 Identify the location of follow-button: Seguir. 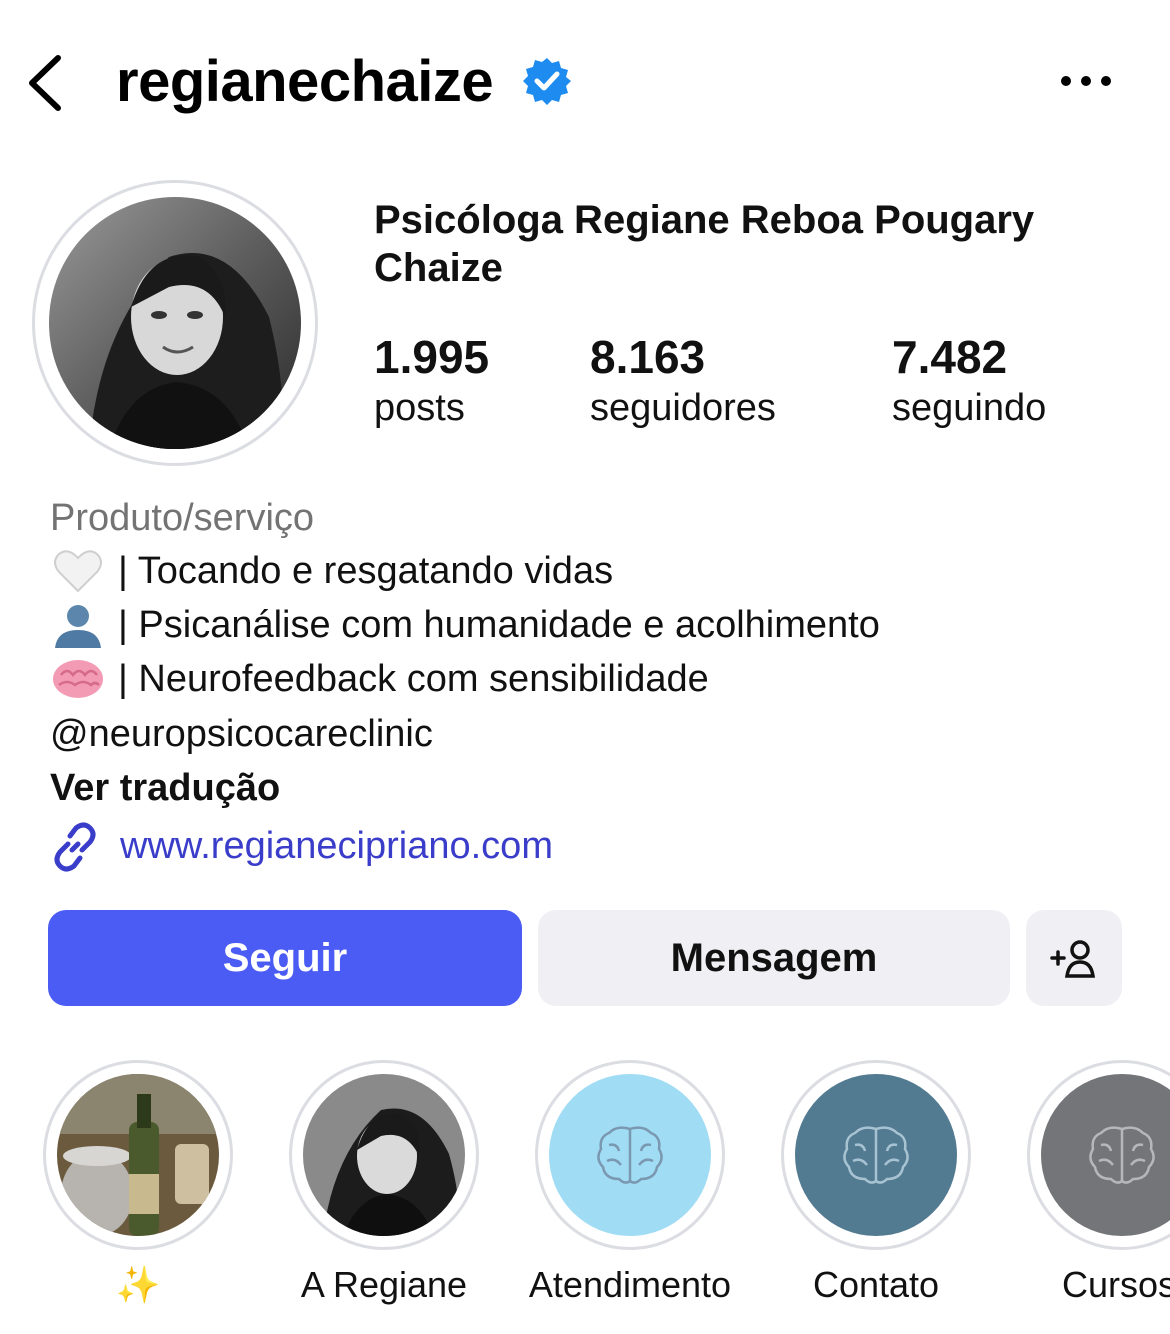
(285, 958).